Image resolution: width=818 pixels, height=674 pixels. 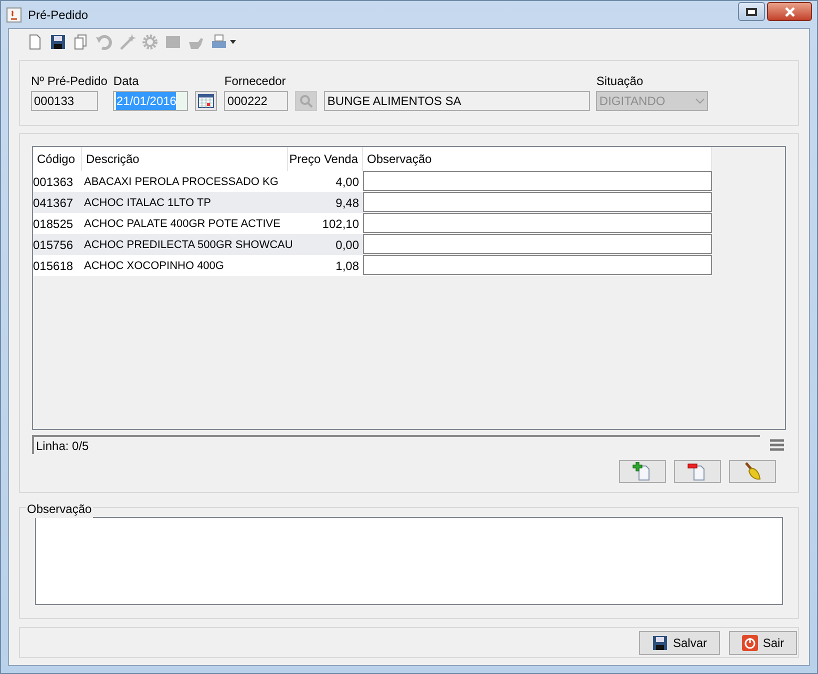 What do you see at coordinates (154, 266) in the screenshot?
I see `table-cell-text: ACHOC XOCOPINHO 400G` at bounding box center [154, 266].